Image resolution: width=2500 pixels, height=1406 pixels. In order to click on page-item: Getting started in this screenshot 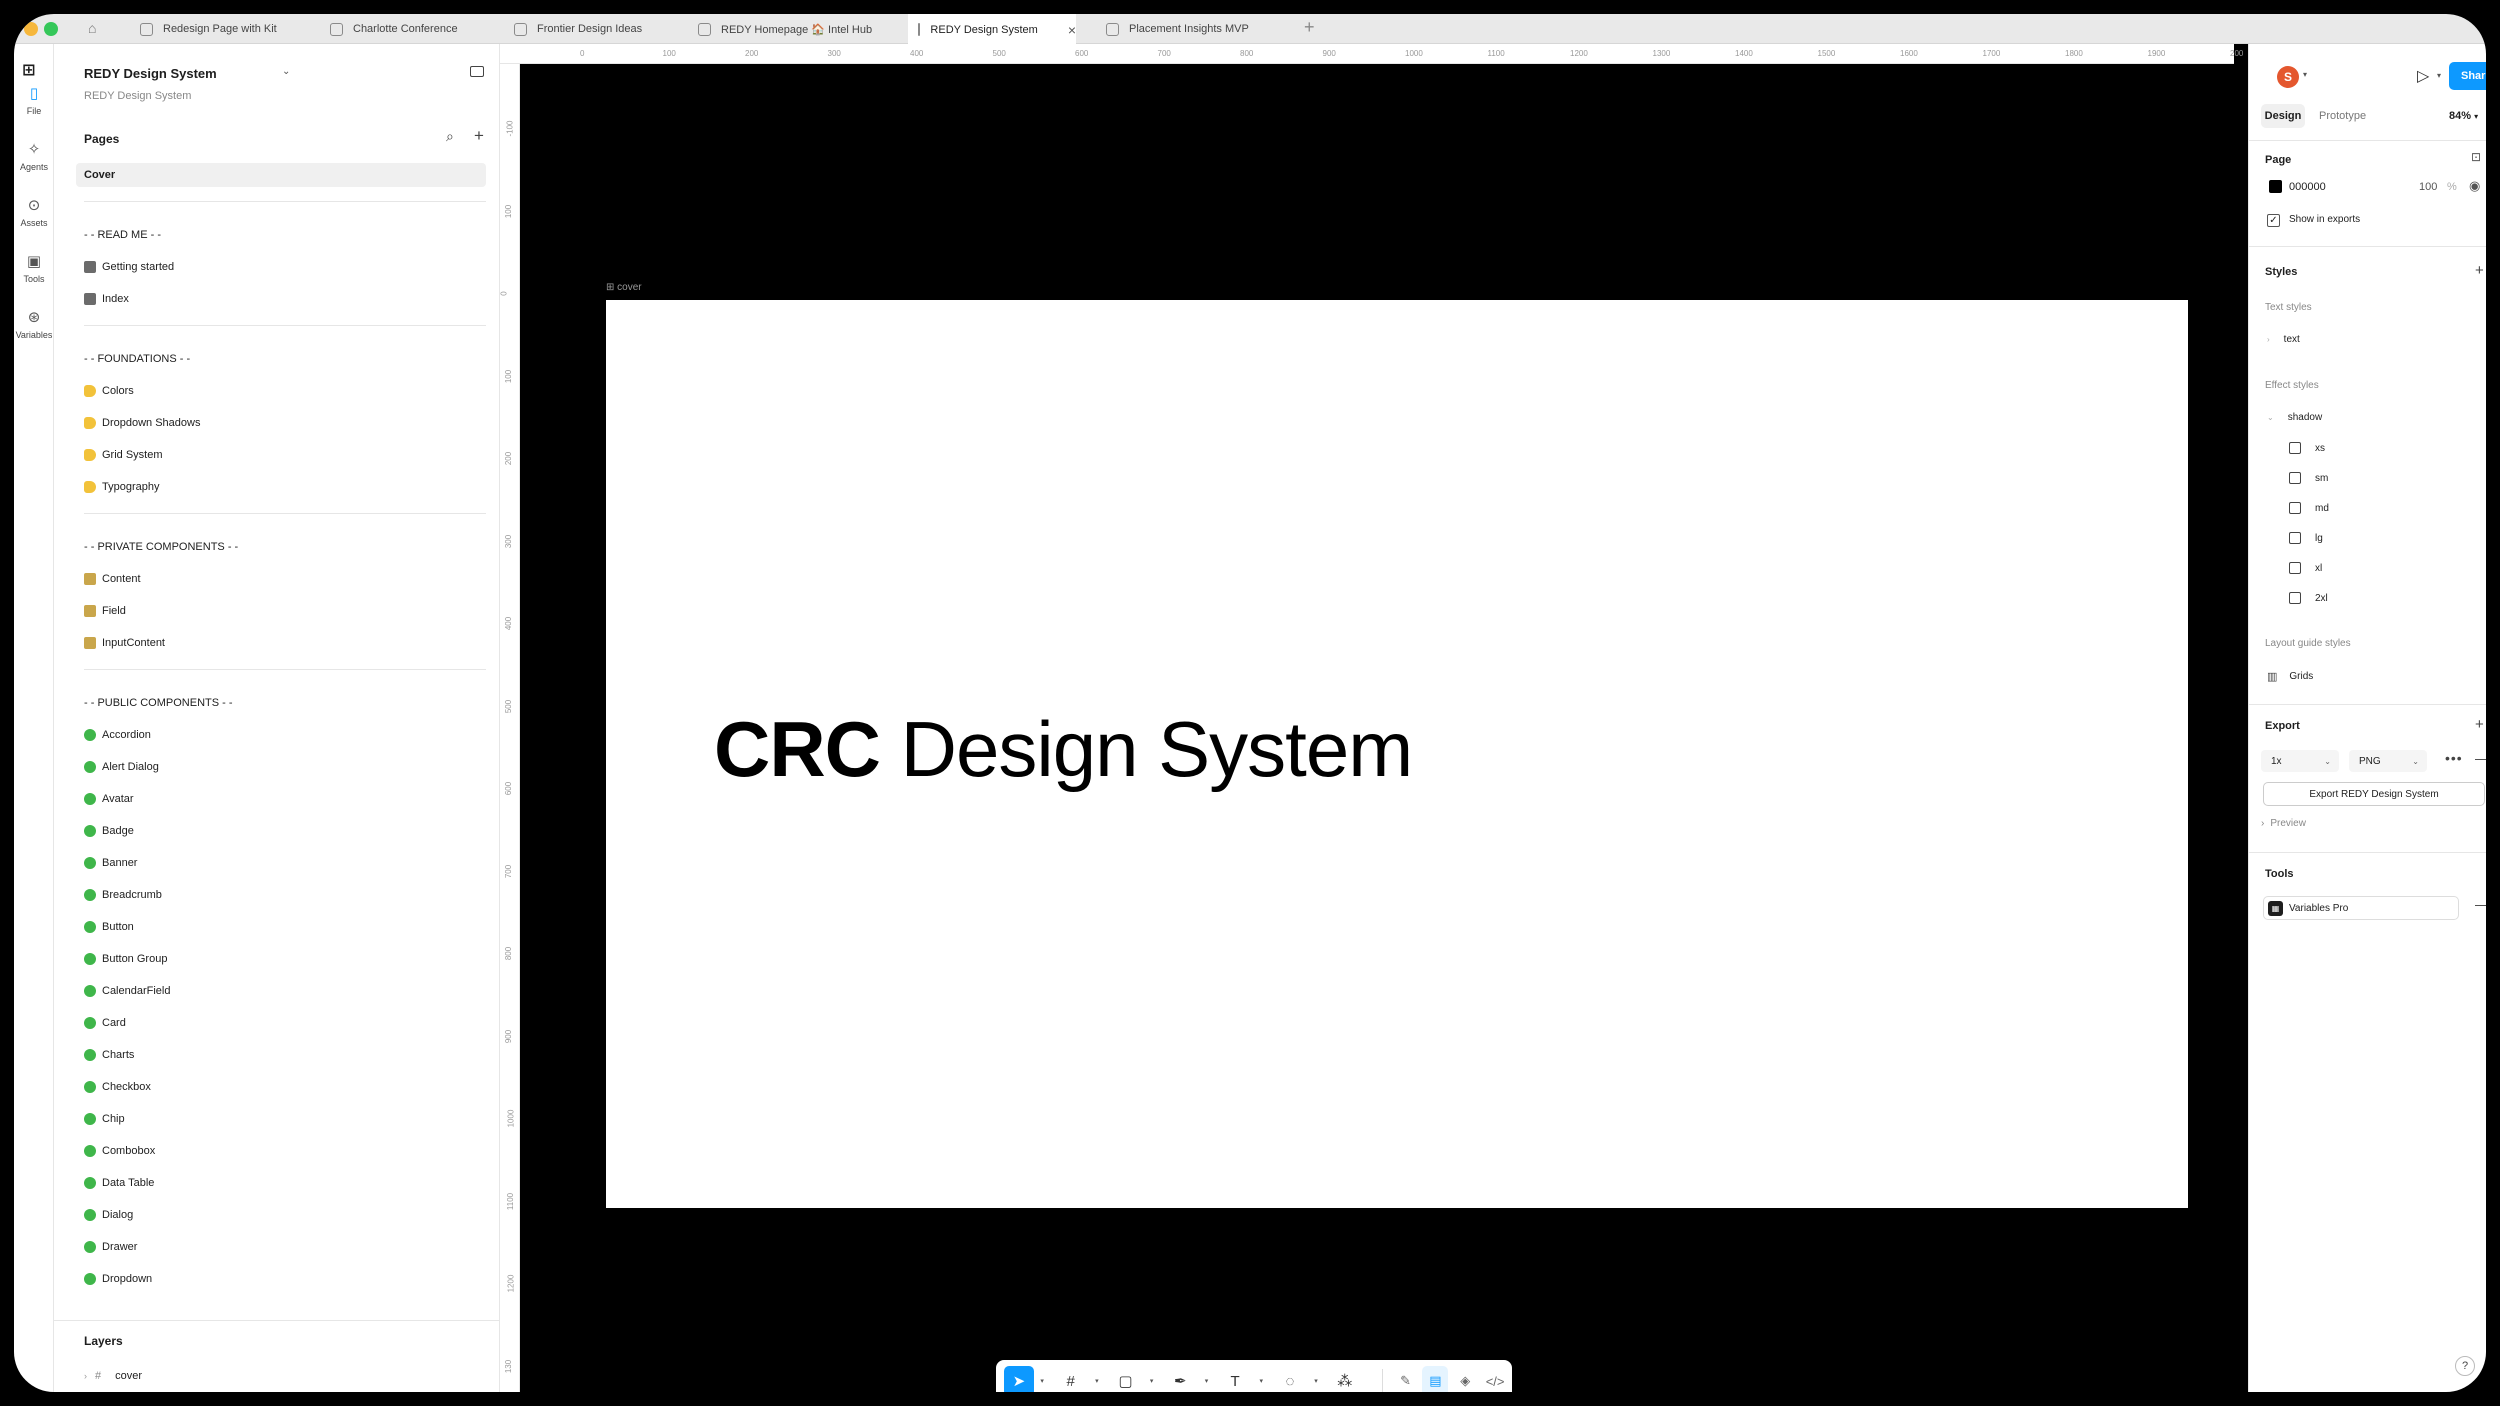, I will do `click(281, 267)`.